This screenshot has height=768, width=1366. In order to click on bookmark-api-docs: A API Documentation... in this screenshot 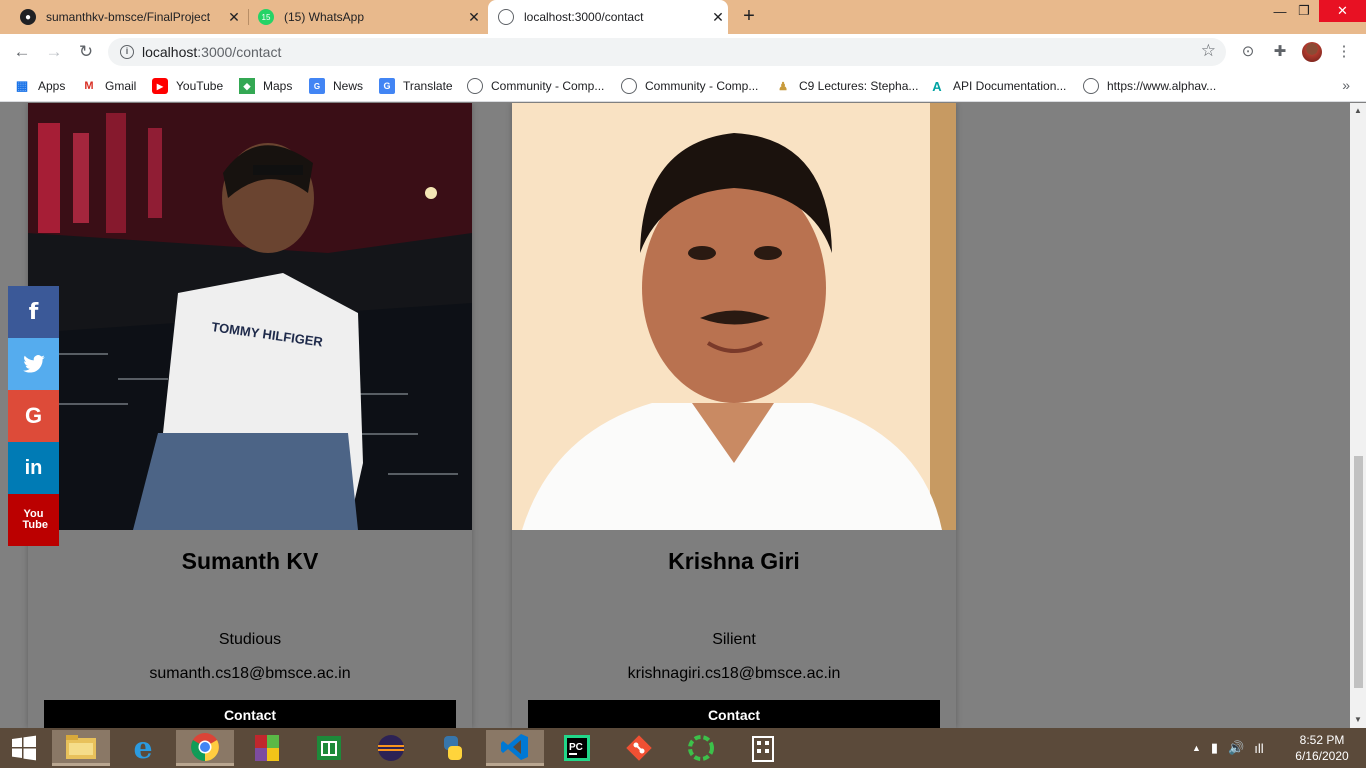, I will do `click(997, 86)`.